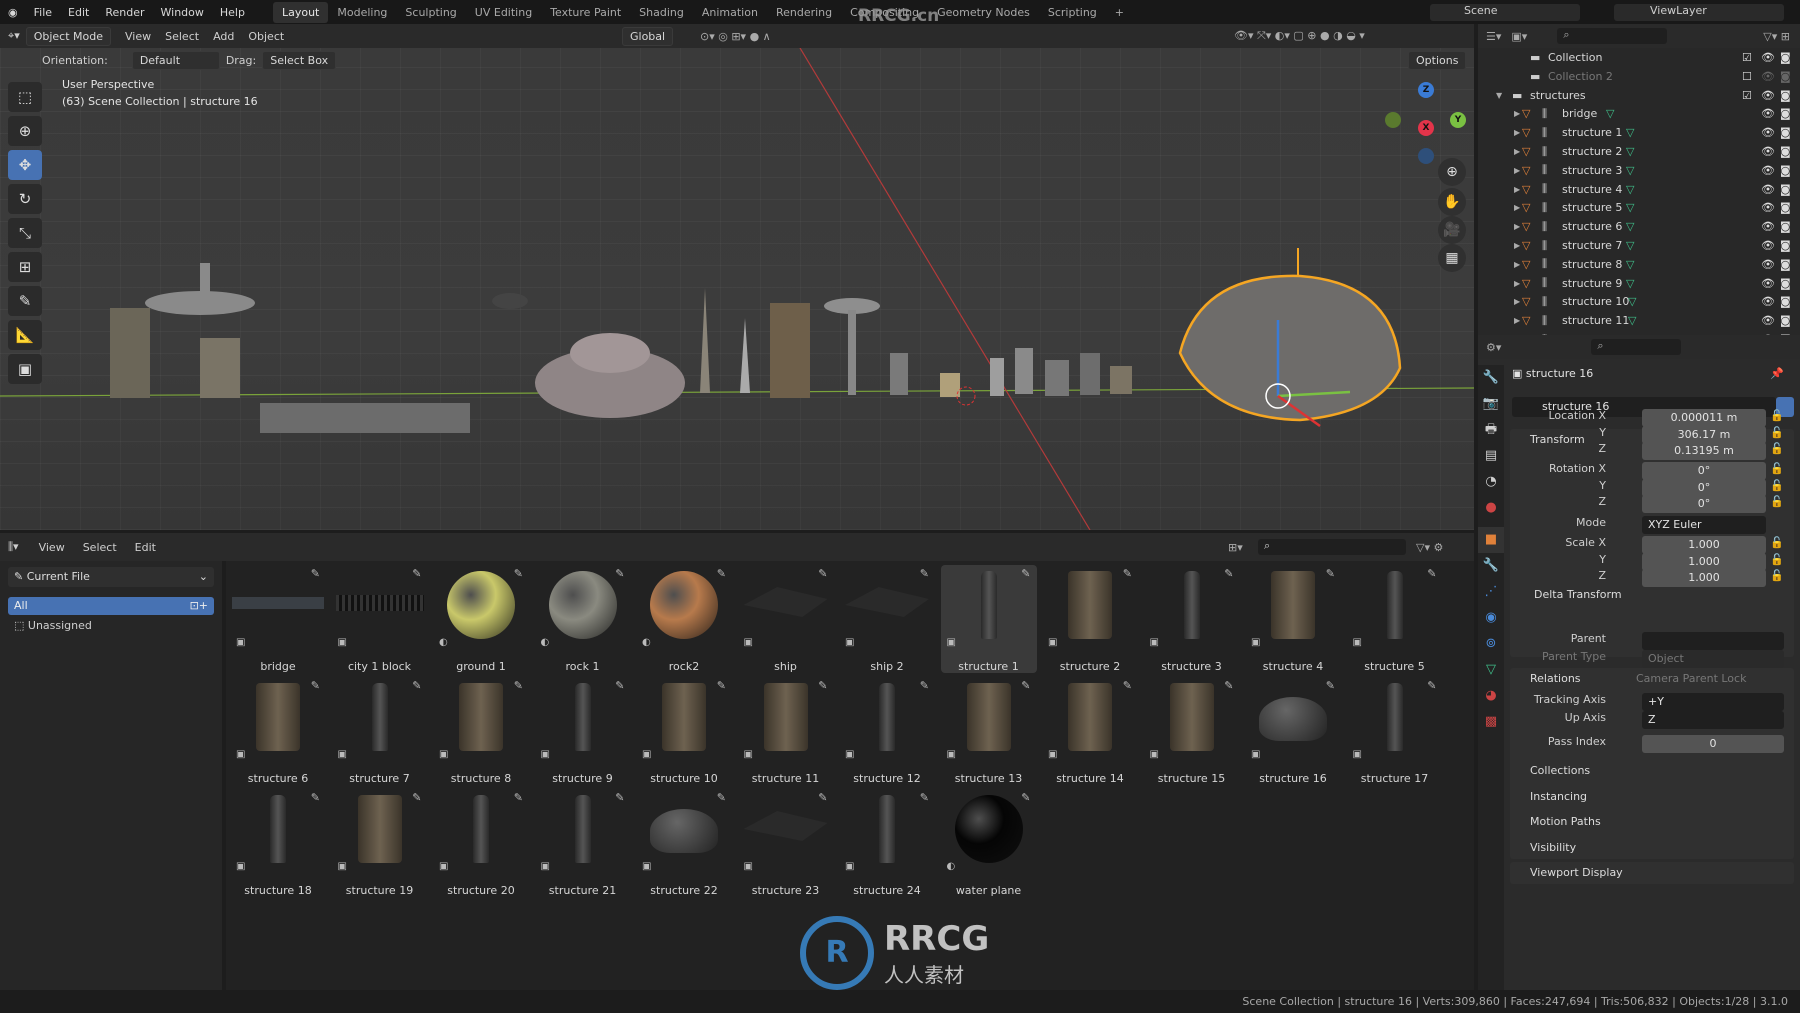 The height and width of the screenshot is (1013, 1800). What do you see at coordinates (1704, 578) in the screenshot?
I see `scale-z-field: 1.000` at bounding box center [1704, 578].